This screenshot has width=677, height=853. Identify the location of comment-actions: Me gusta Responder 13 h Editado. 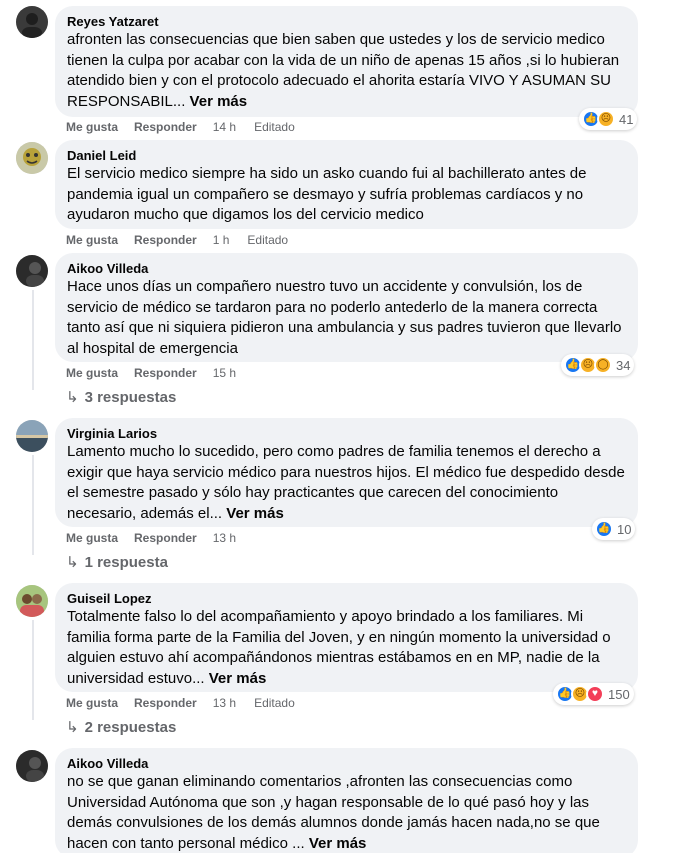
(180, 703).